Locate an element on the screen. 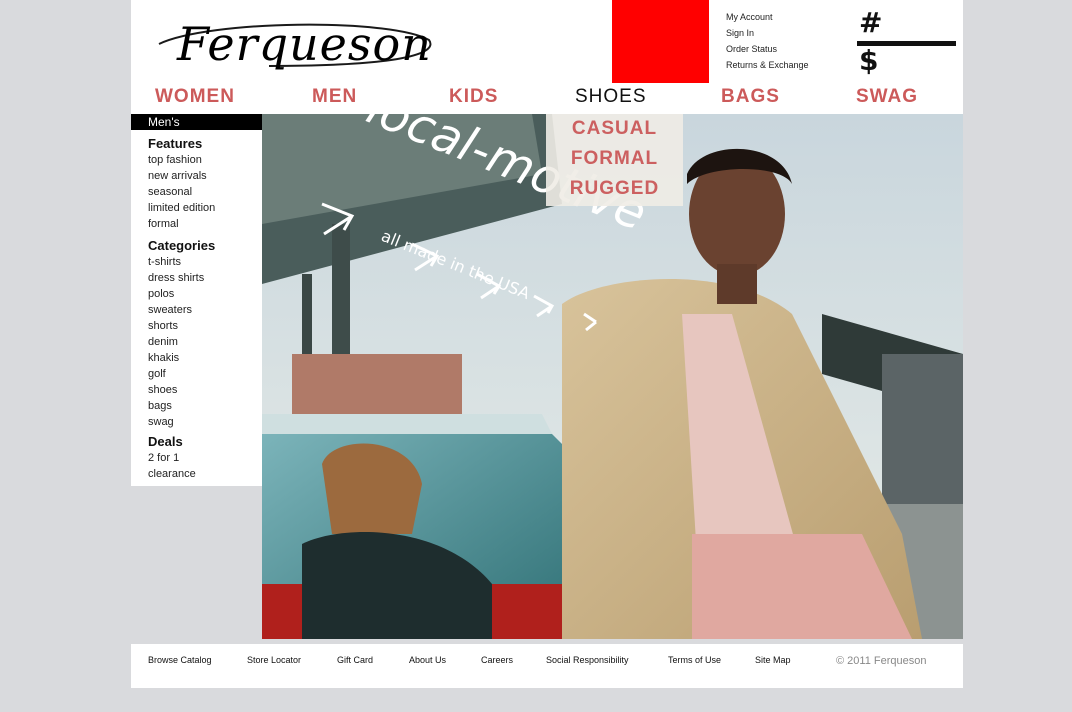 The image size is (1072, 712). footer-gift-card: Gift Card is located at coordinates (355, 660).